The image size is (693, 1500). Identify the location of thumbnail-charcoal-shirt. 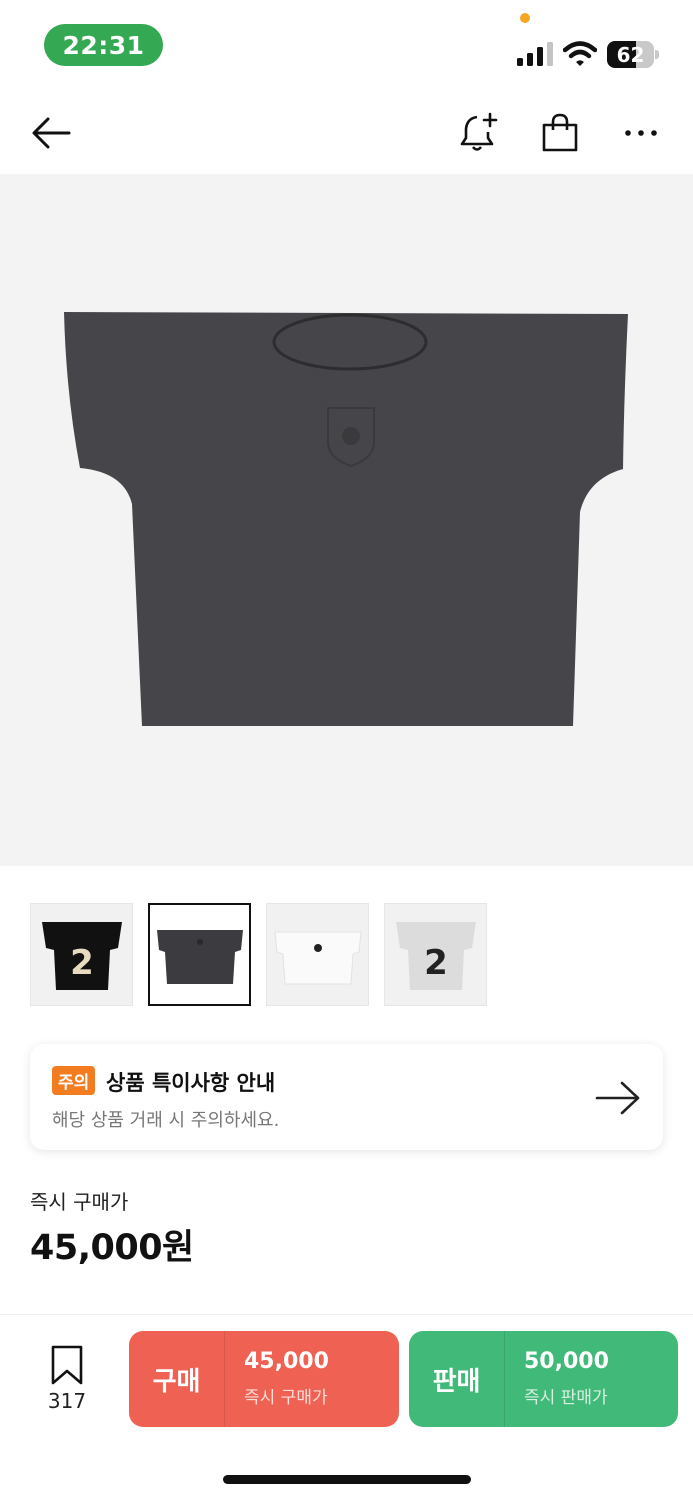
(199, 954).